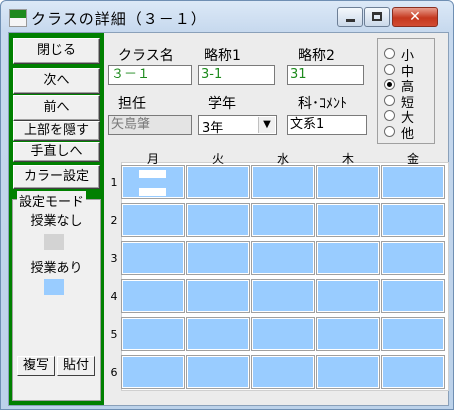 The height and width of the screenshot is (410, 454). What do you see at coordinates (406, 91) in the screenshot?
I see `school-type-group: 小中高短大他` at bounding box center [406, 91].